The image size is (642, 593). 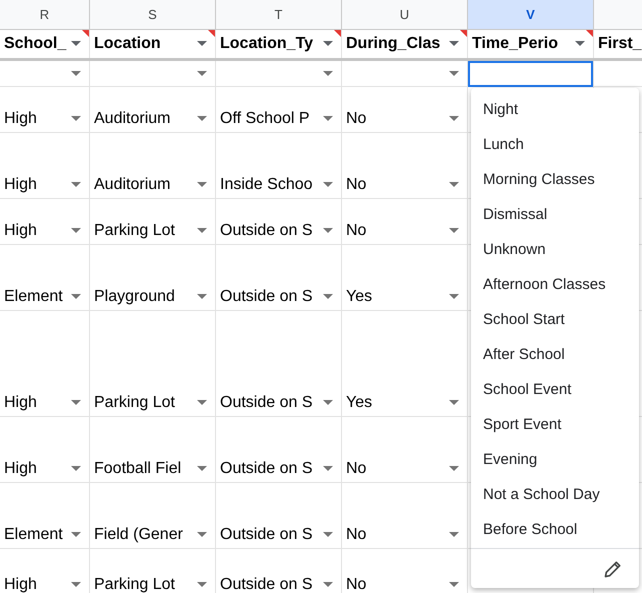 What do you see at coordinates (555, 355) in the screenshot?
I see `dropdown-option: After School` at bounding box center [555, 355].